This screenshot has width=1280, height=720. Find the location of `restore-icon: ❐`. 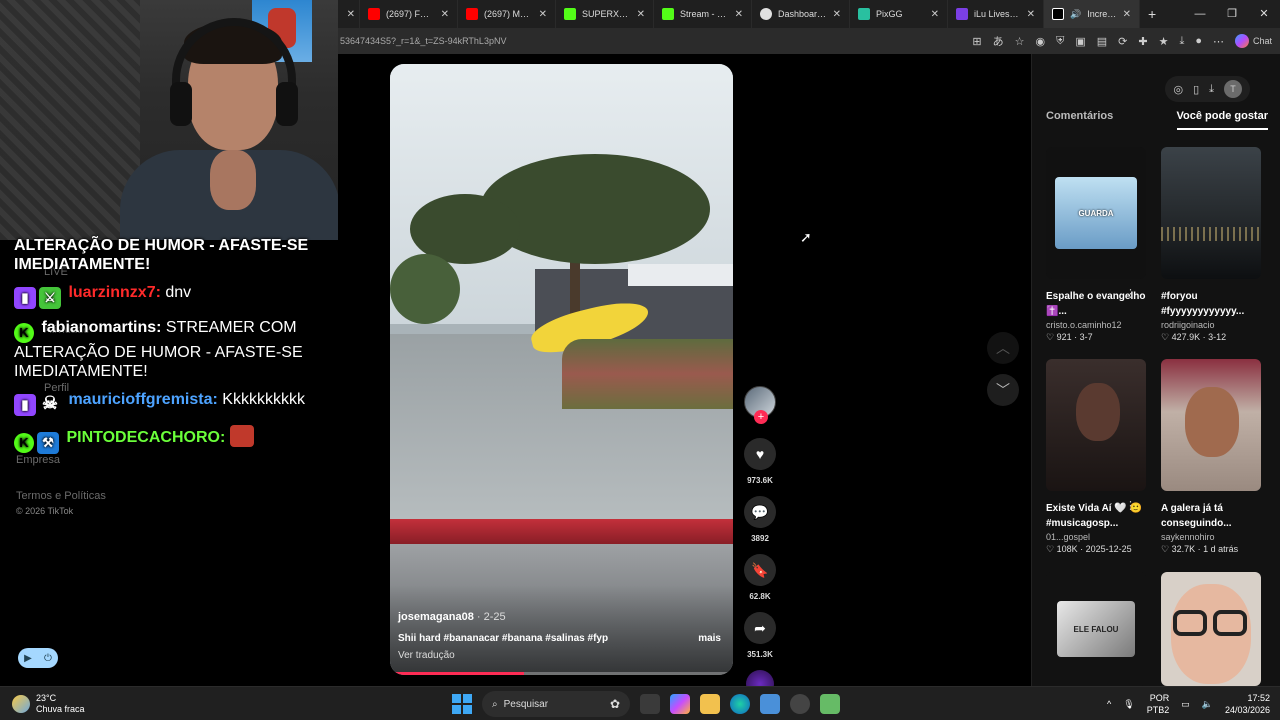

restore-icon: ❐ is located at coordinates (1232, 14).